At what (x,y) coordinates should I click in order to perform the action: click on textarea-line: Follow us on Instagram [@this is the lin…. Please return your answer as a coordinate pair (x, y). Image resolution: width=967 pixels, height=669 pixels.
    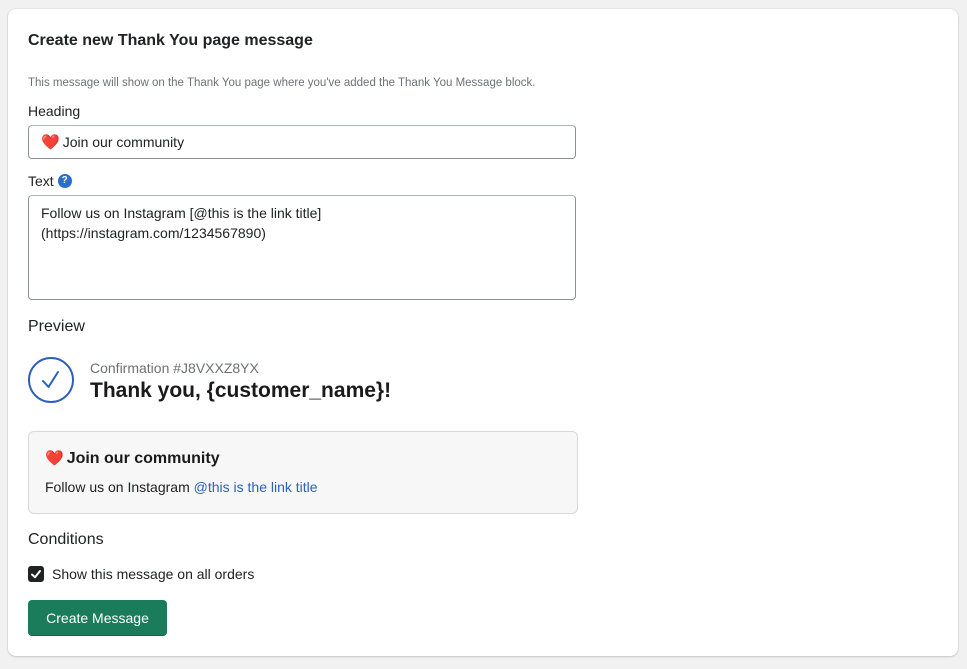
    Looking at the image, I should click on (181, 213).